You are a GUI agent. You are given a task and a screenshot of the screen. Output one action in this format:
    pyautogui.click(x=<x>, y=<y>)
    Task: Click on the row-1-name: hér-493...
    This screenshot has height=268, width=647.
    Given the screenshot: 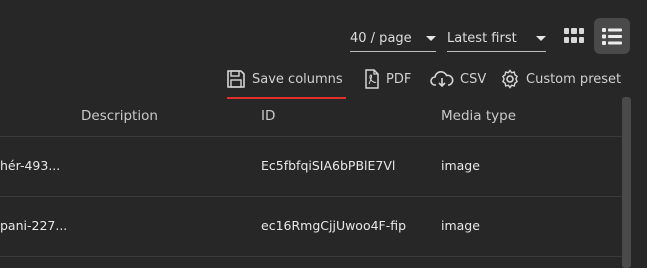 What is the action you would take?
    pyautogui.click(x=30, y=165)
    